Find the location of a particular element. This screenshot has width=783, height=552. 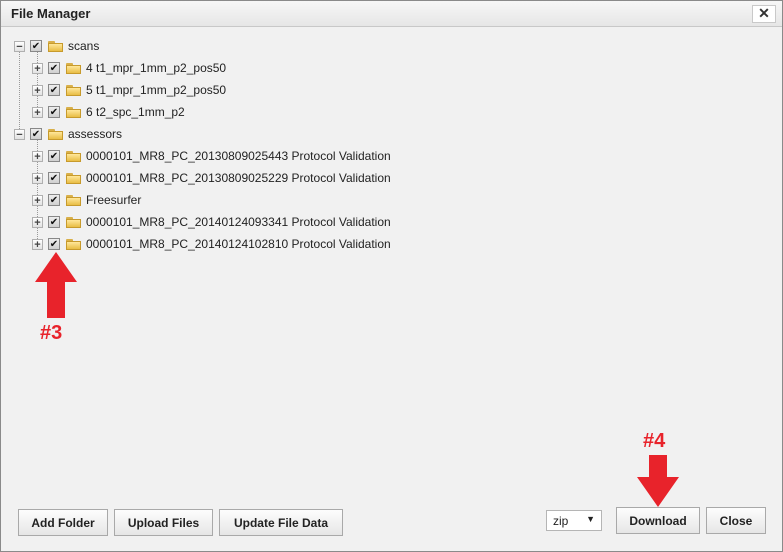

upload-files-button: Upload Files is located at coordinates (163, 522).